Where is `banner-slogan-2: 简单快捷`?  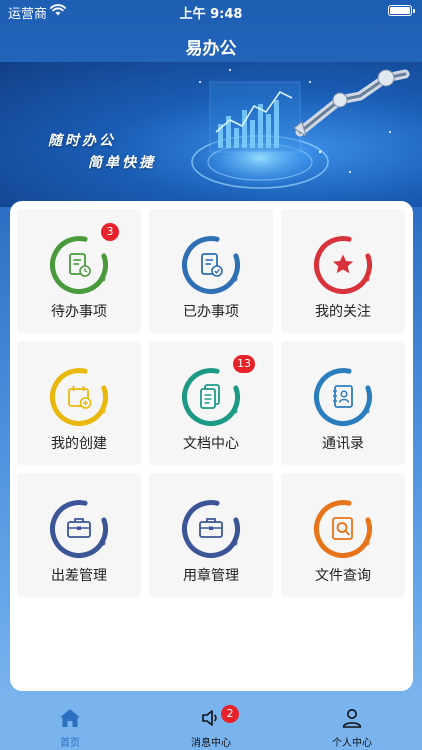 banner-slogan-2: 简单快捷 is located at coordinates (122, 163).